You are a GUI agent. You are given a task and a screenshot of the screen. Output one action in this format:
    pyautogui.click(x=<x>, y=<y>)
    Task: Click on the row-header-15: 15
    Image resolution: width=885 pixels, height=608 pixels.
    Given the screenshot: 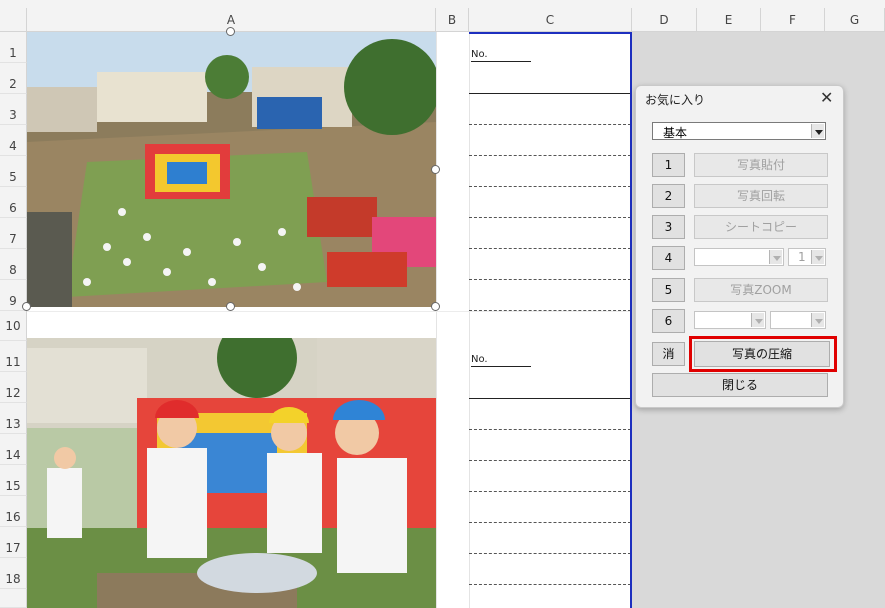 What is the action you would take?
    pyautogui.click(x=13, y=480)
    